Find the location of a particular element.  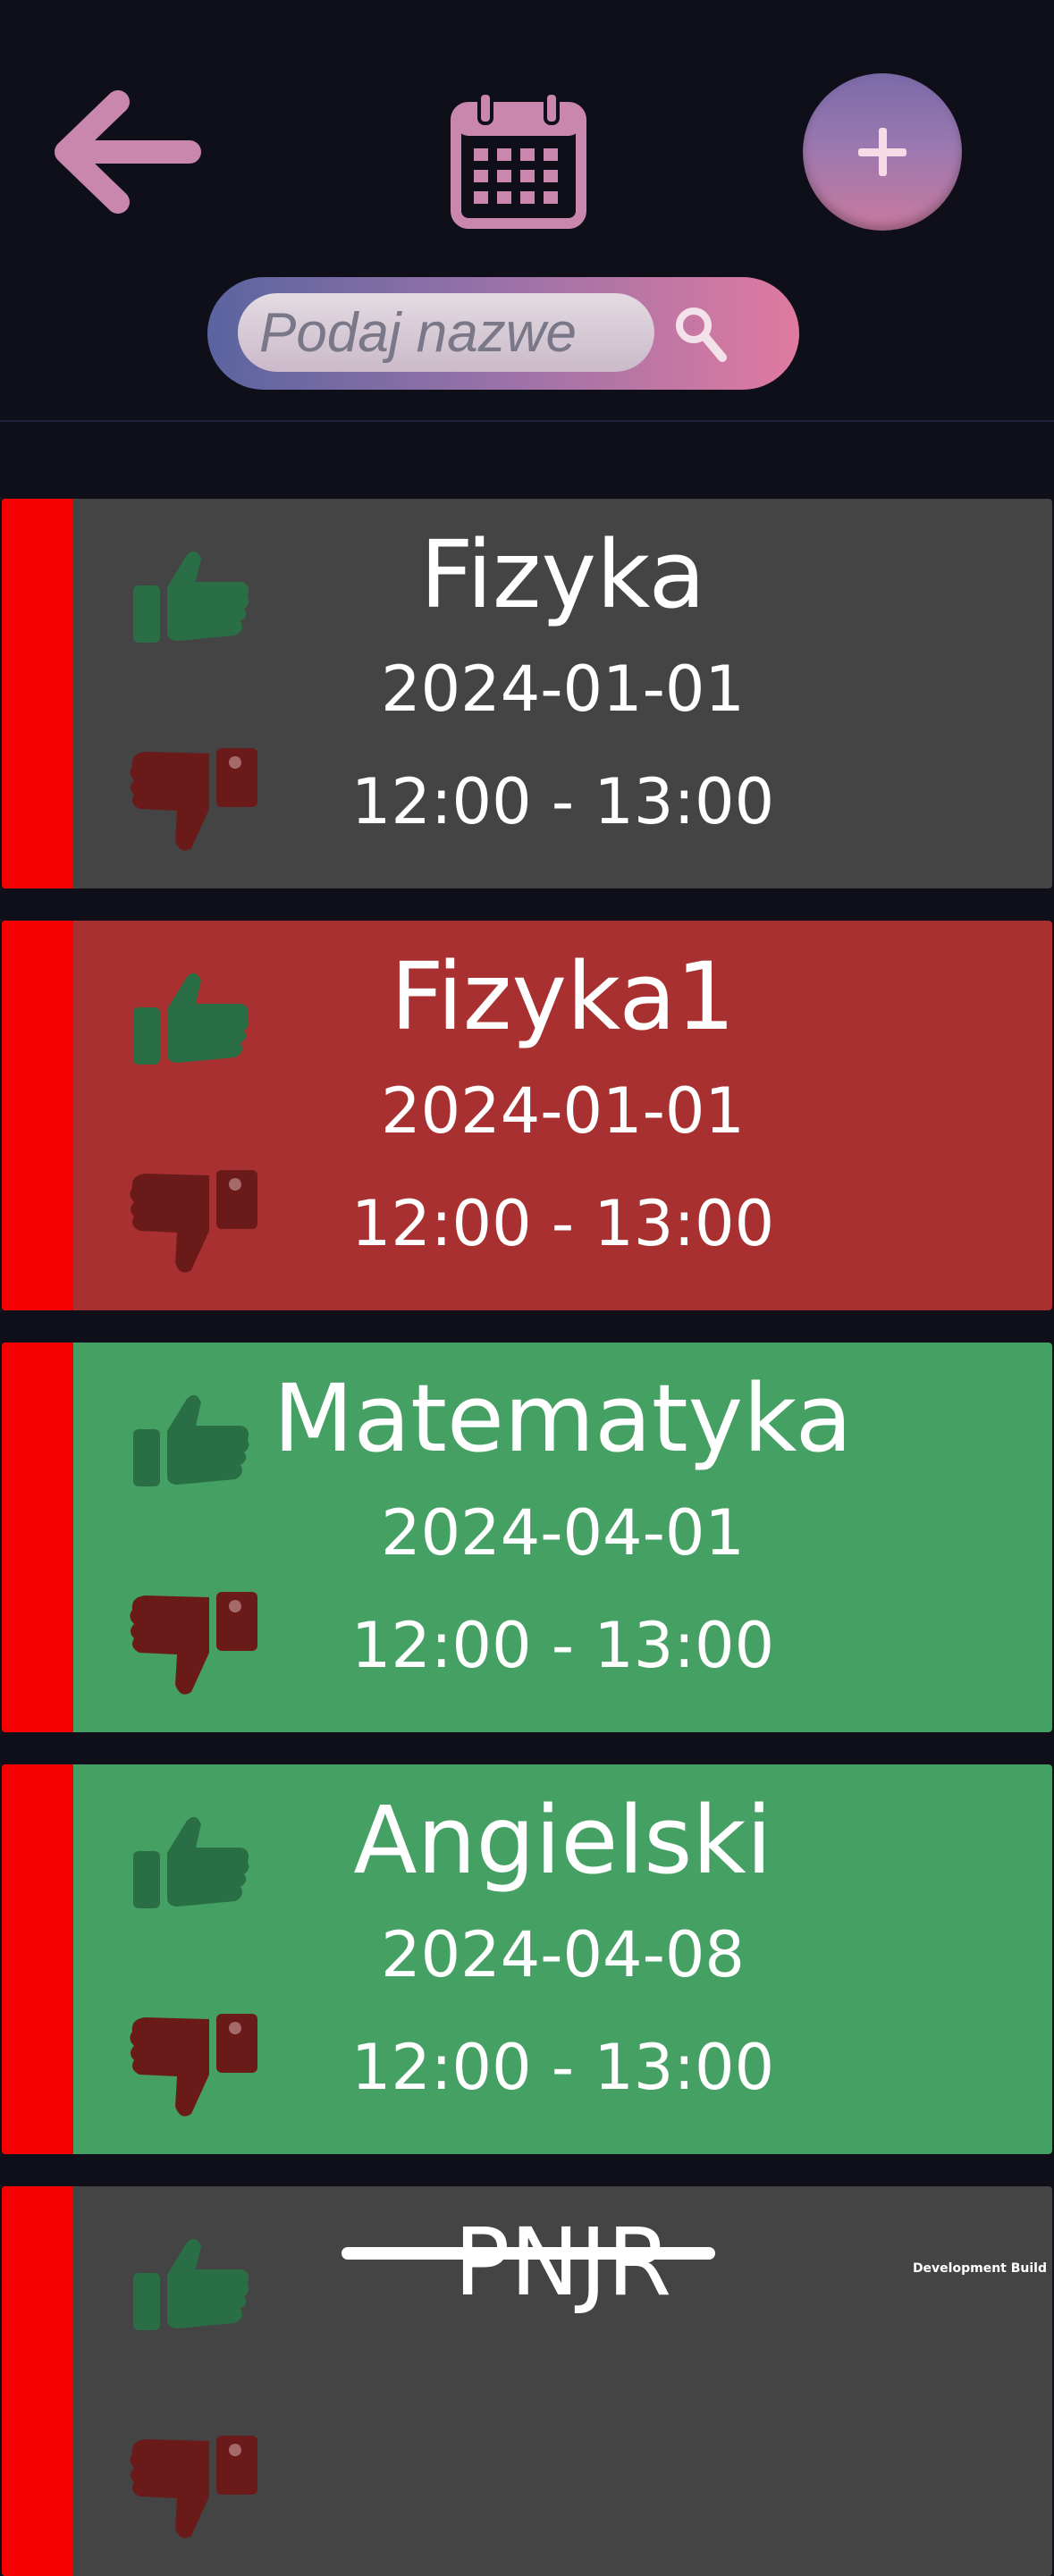

lesson-name: PNJR is located at coordinates (562, 2263).